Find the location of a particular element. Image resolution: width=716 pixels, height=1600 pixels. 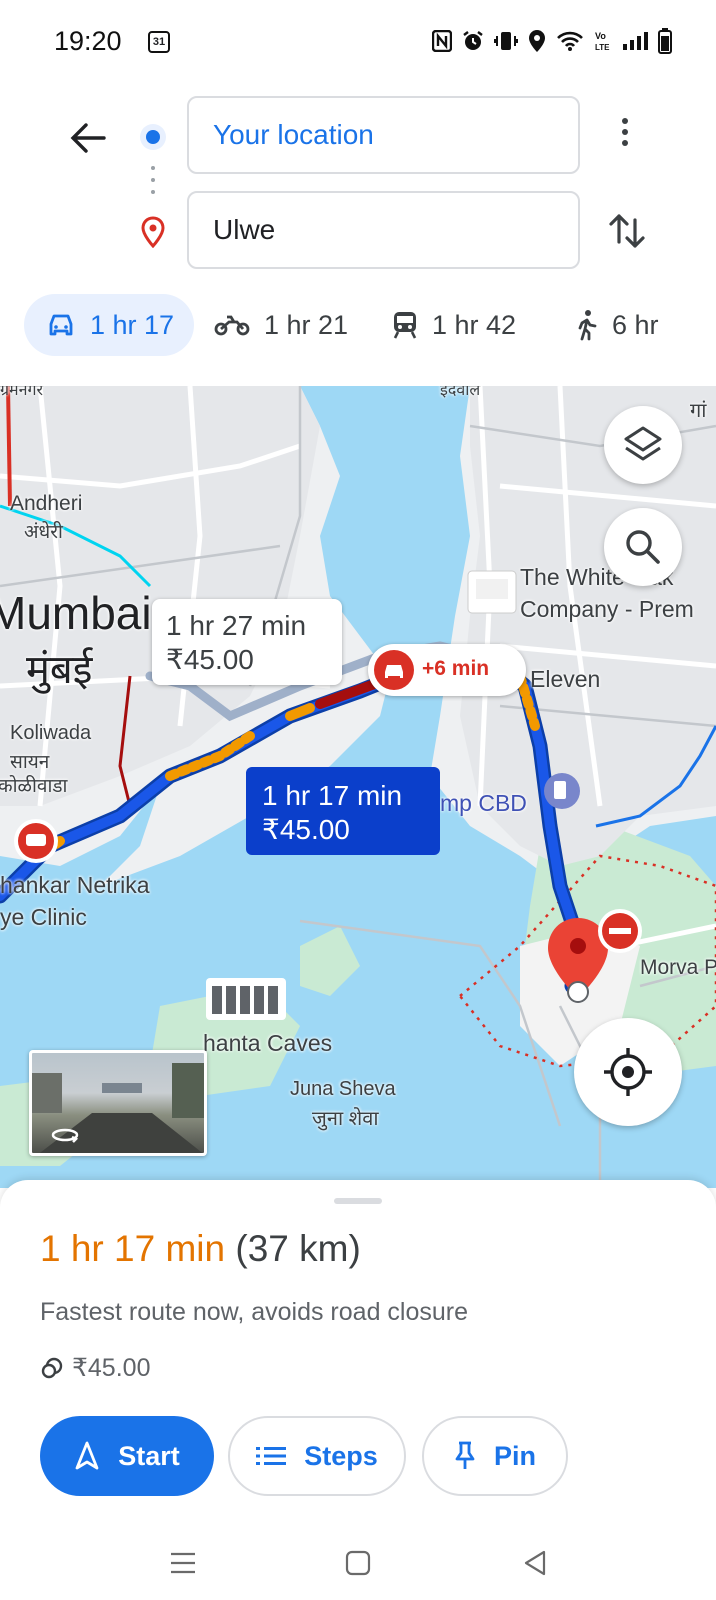

toll-info: ₹45.00 is located at coordinates (95, 1368).